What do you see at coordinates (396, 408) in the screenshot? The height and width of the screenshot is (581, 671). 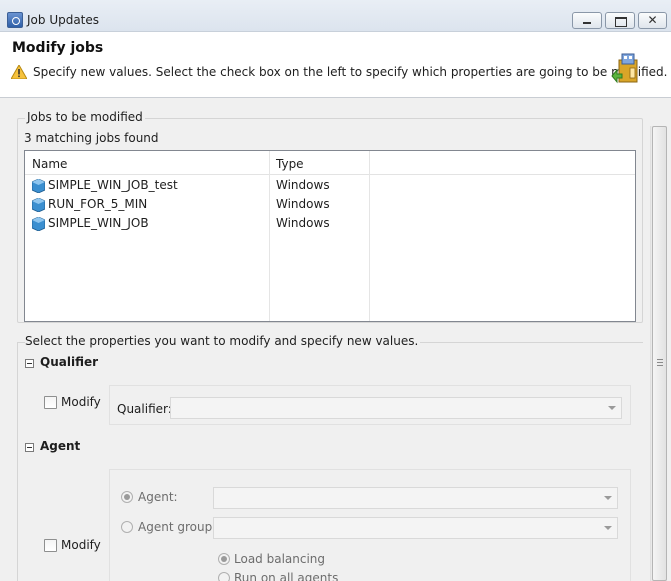 I see `qualifier-combo` at bounding box center [396, 408].